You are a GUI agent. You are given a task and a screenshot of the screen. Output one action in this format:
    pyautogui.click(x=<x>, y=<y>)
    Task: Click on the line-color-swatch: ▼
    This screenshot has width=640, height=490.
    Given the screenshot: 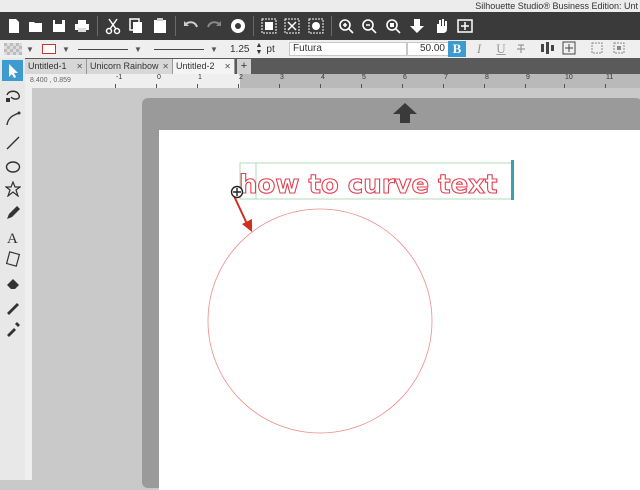 What is the action you would take?
    pyautogui.click(x=56, y=49)
    